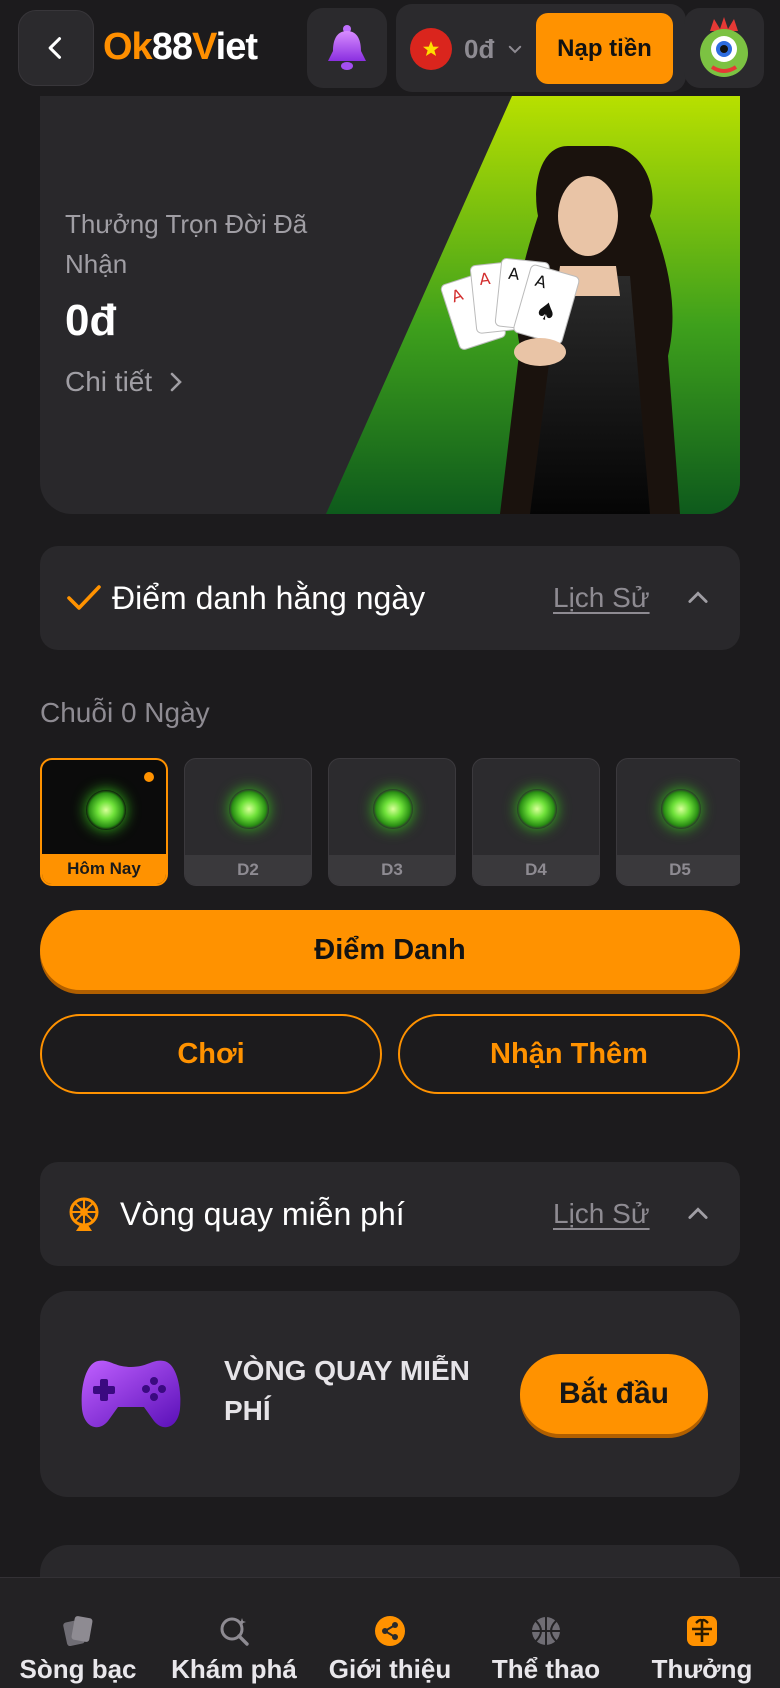 This screenshot has height=1688, width=780. I want to click on nav-explore: Khám phá, so click(234, 1633).